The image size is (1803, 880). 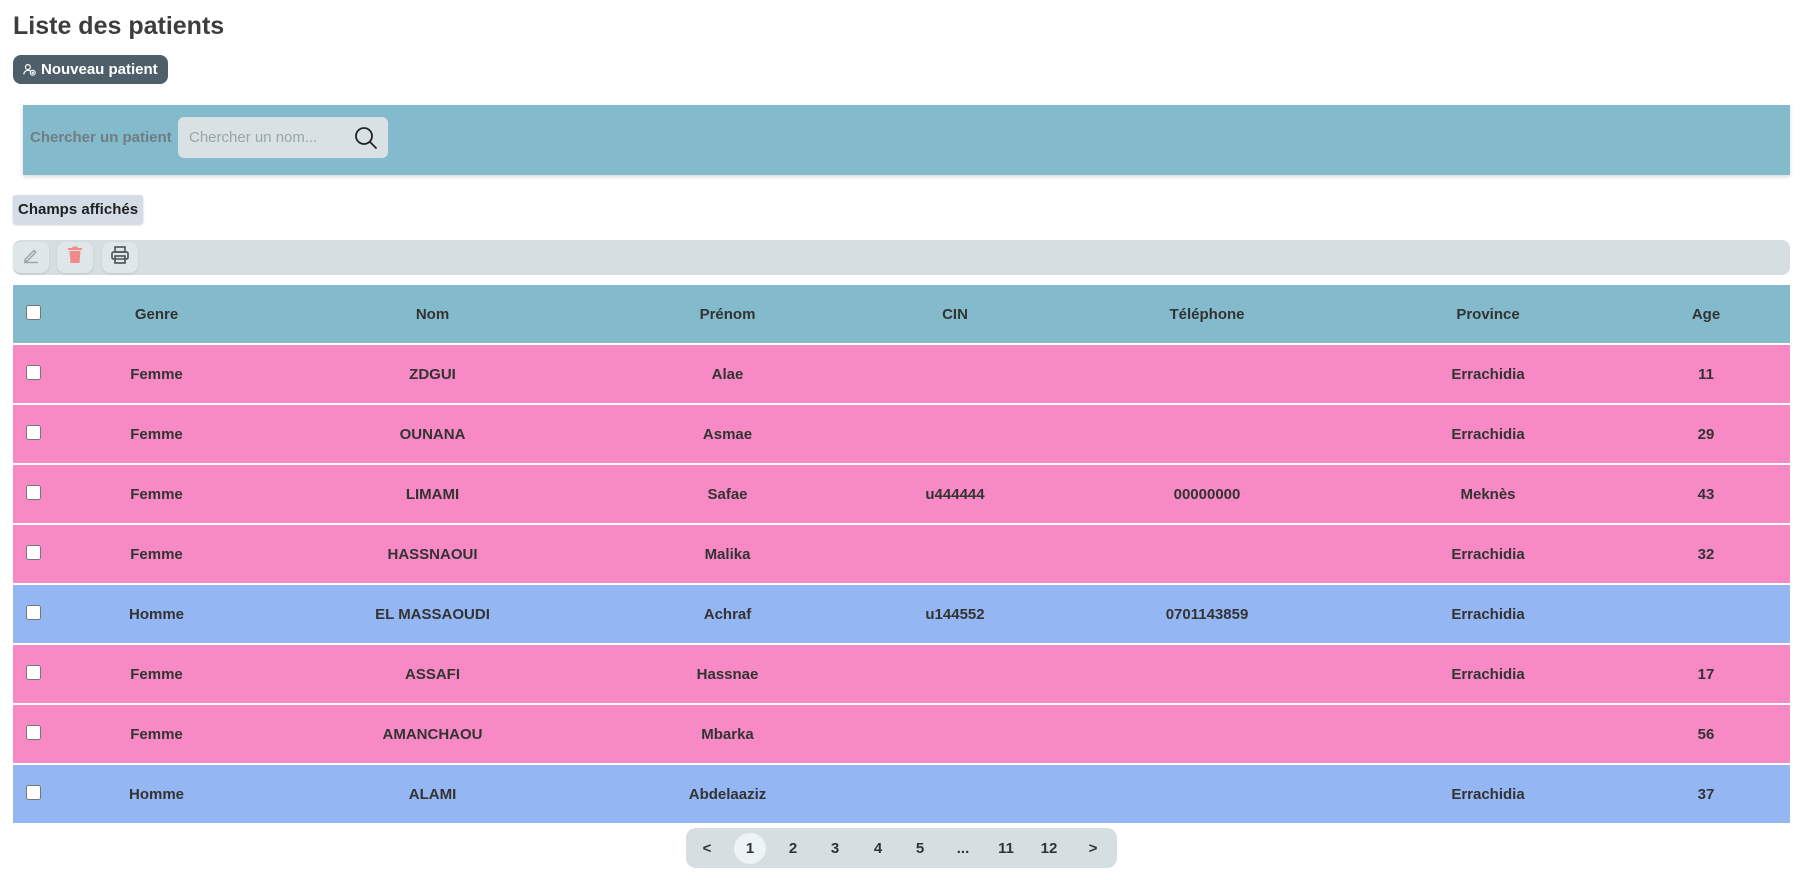 What do you see at coordinates (432, 315) in the screenshot?
I see `column-header-nom: Nom` at bounding box center [432, 315].